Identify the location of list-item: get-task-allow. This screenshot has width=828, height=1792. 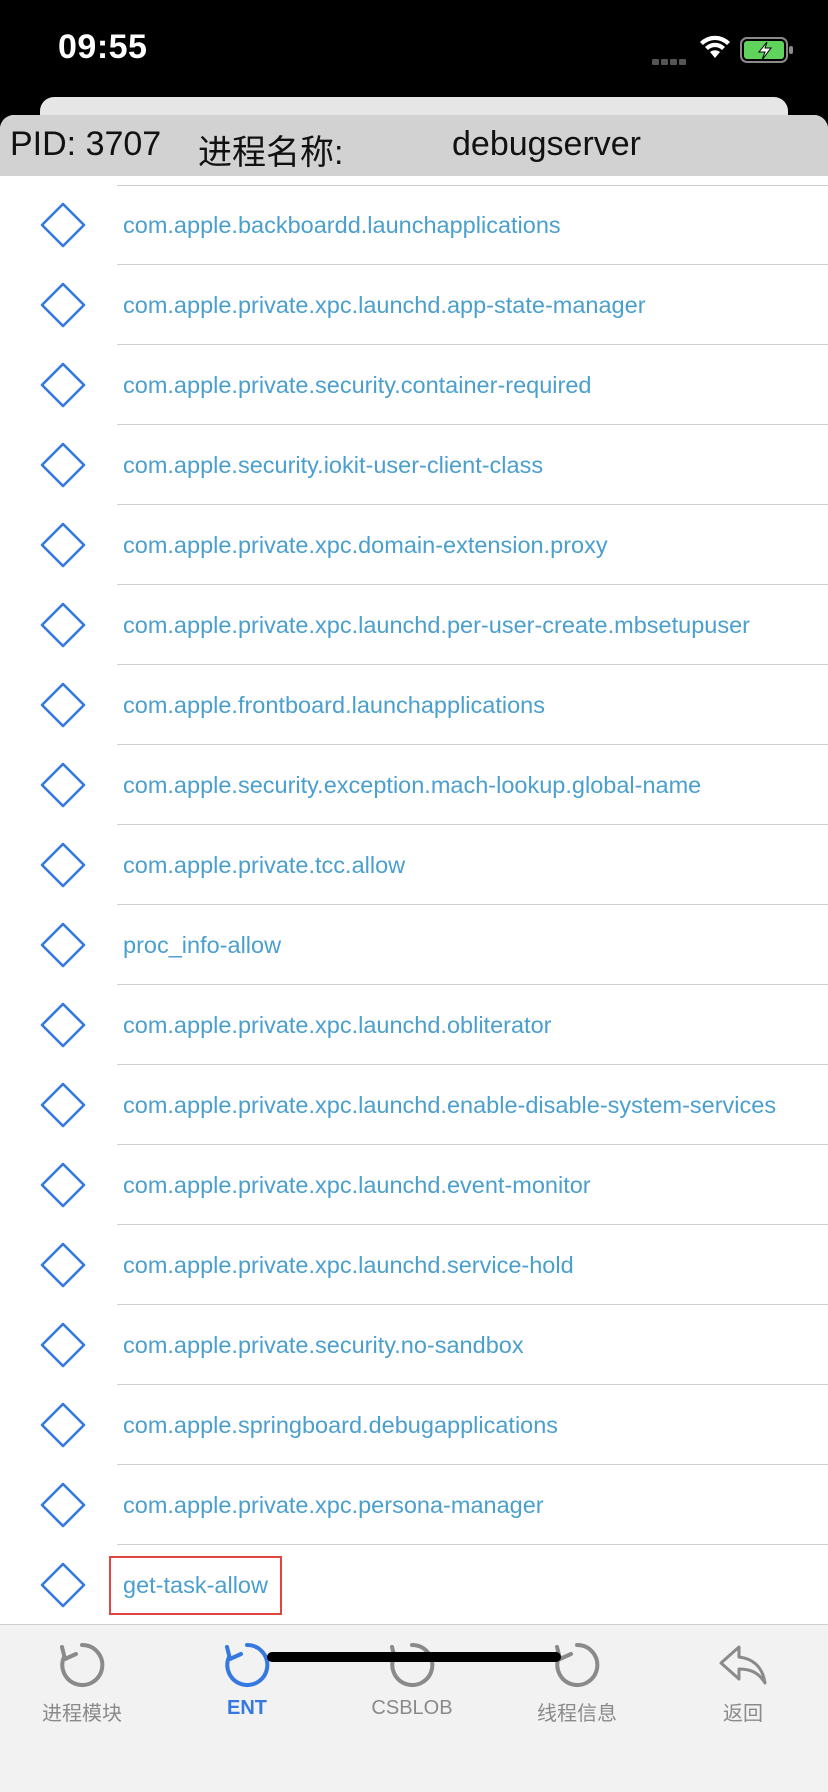
(414, 1585).